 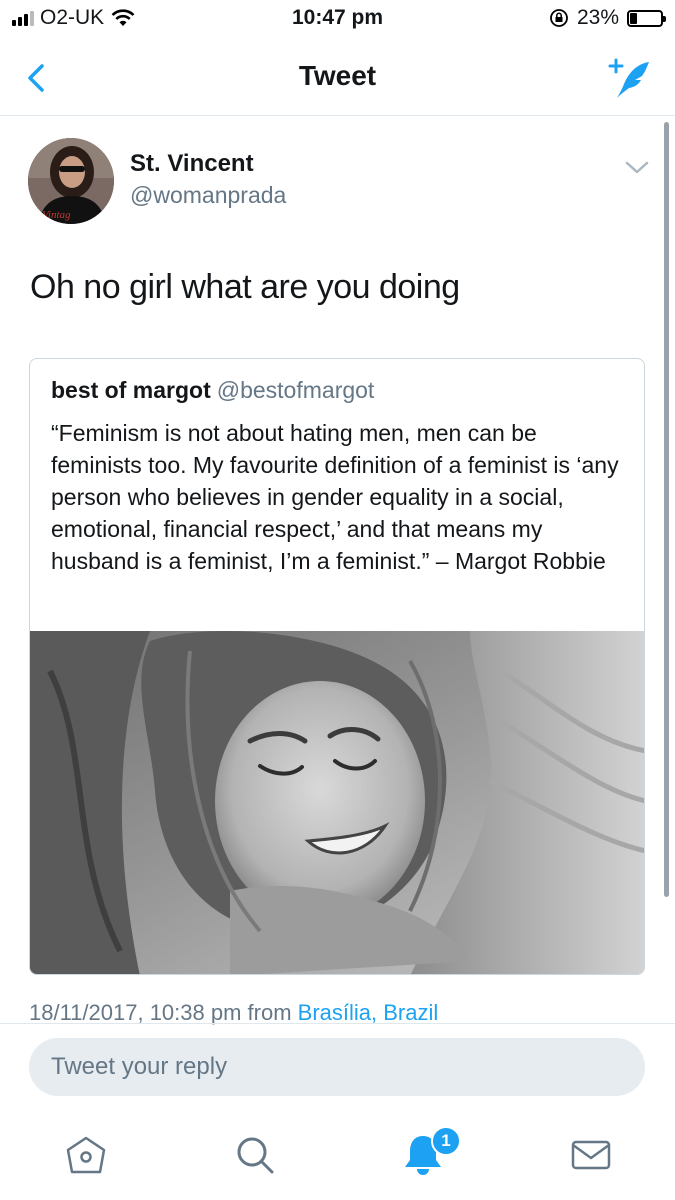 What do you see at coordinates (131, 390) in the screenshot?
I see `quoted-author-name: best of margot` at bounding box center [131, 390].